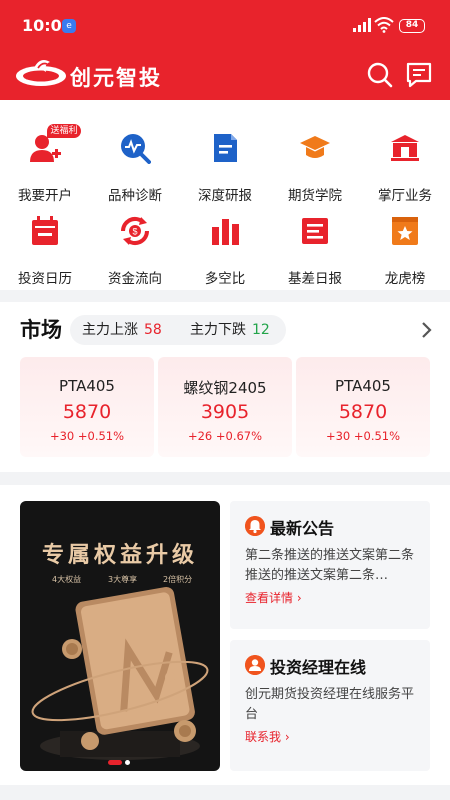 This screenshot has height=800, width=450. I want to click on bottom-divider, so click(225, 792).